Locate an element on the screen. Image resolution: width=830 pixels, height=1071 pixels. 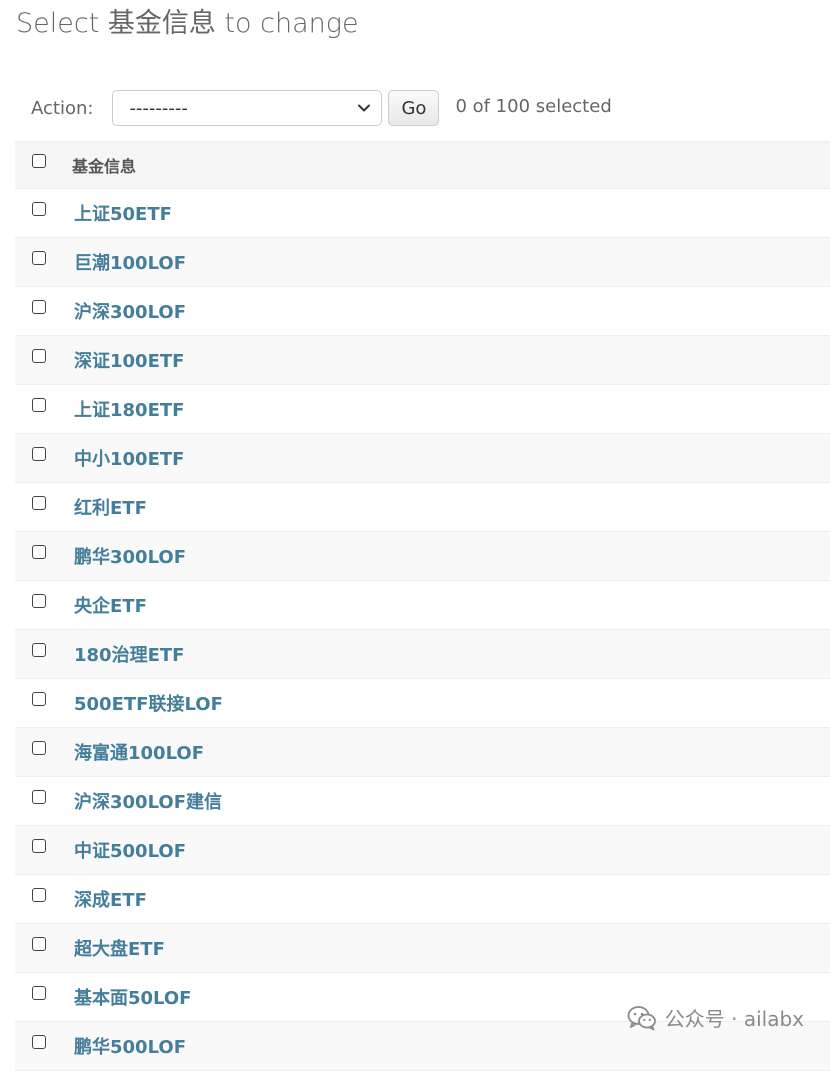
table-row: 沪深300LOF is located at coordinates (422, 311).